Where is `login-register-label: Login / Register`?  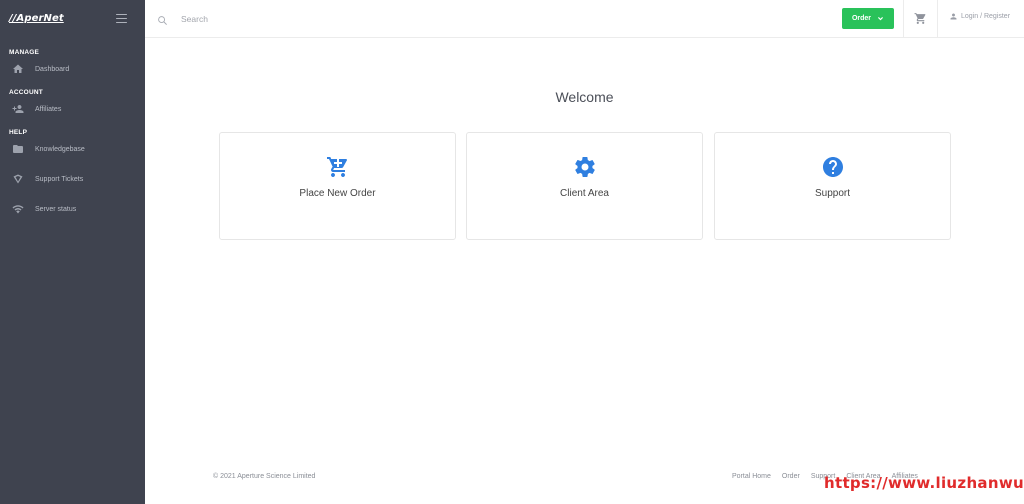 login-register-label: Login / Register is located at coordinates (986, 16).